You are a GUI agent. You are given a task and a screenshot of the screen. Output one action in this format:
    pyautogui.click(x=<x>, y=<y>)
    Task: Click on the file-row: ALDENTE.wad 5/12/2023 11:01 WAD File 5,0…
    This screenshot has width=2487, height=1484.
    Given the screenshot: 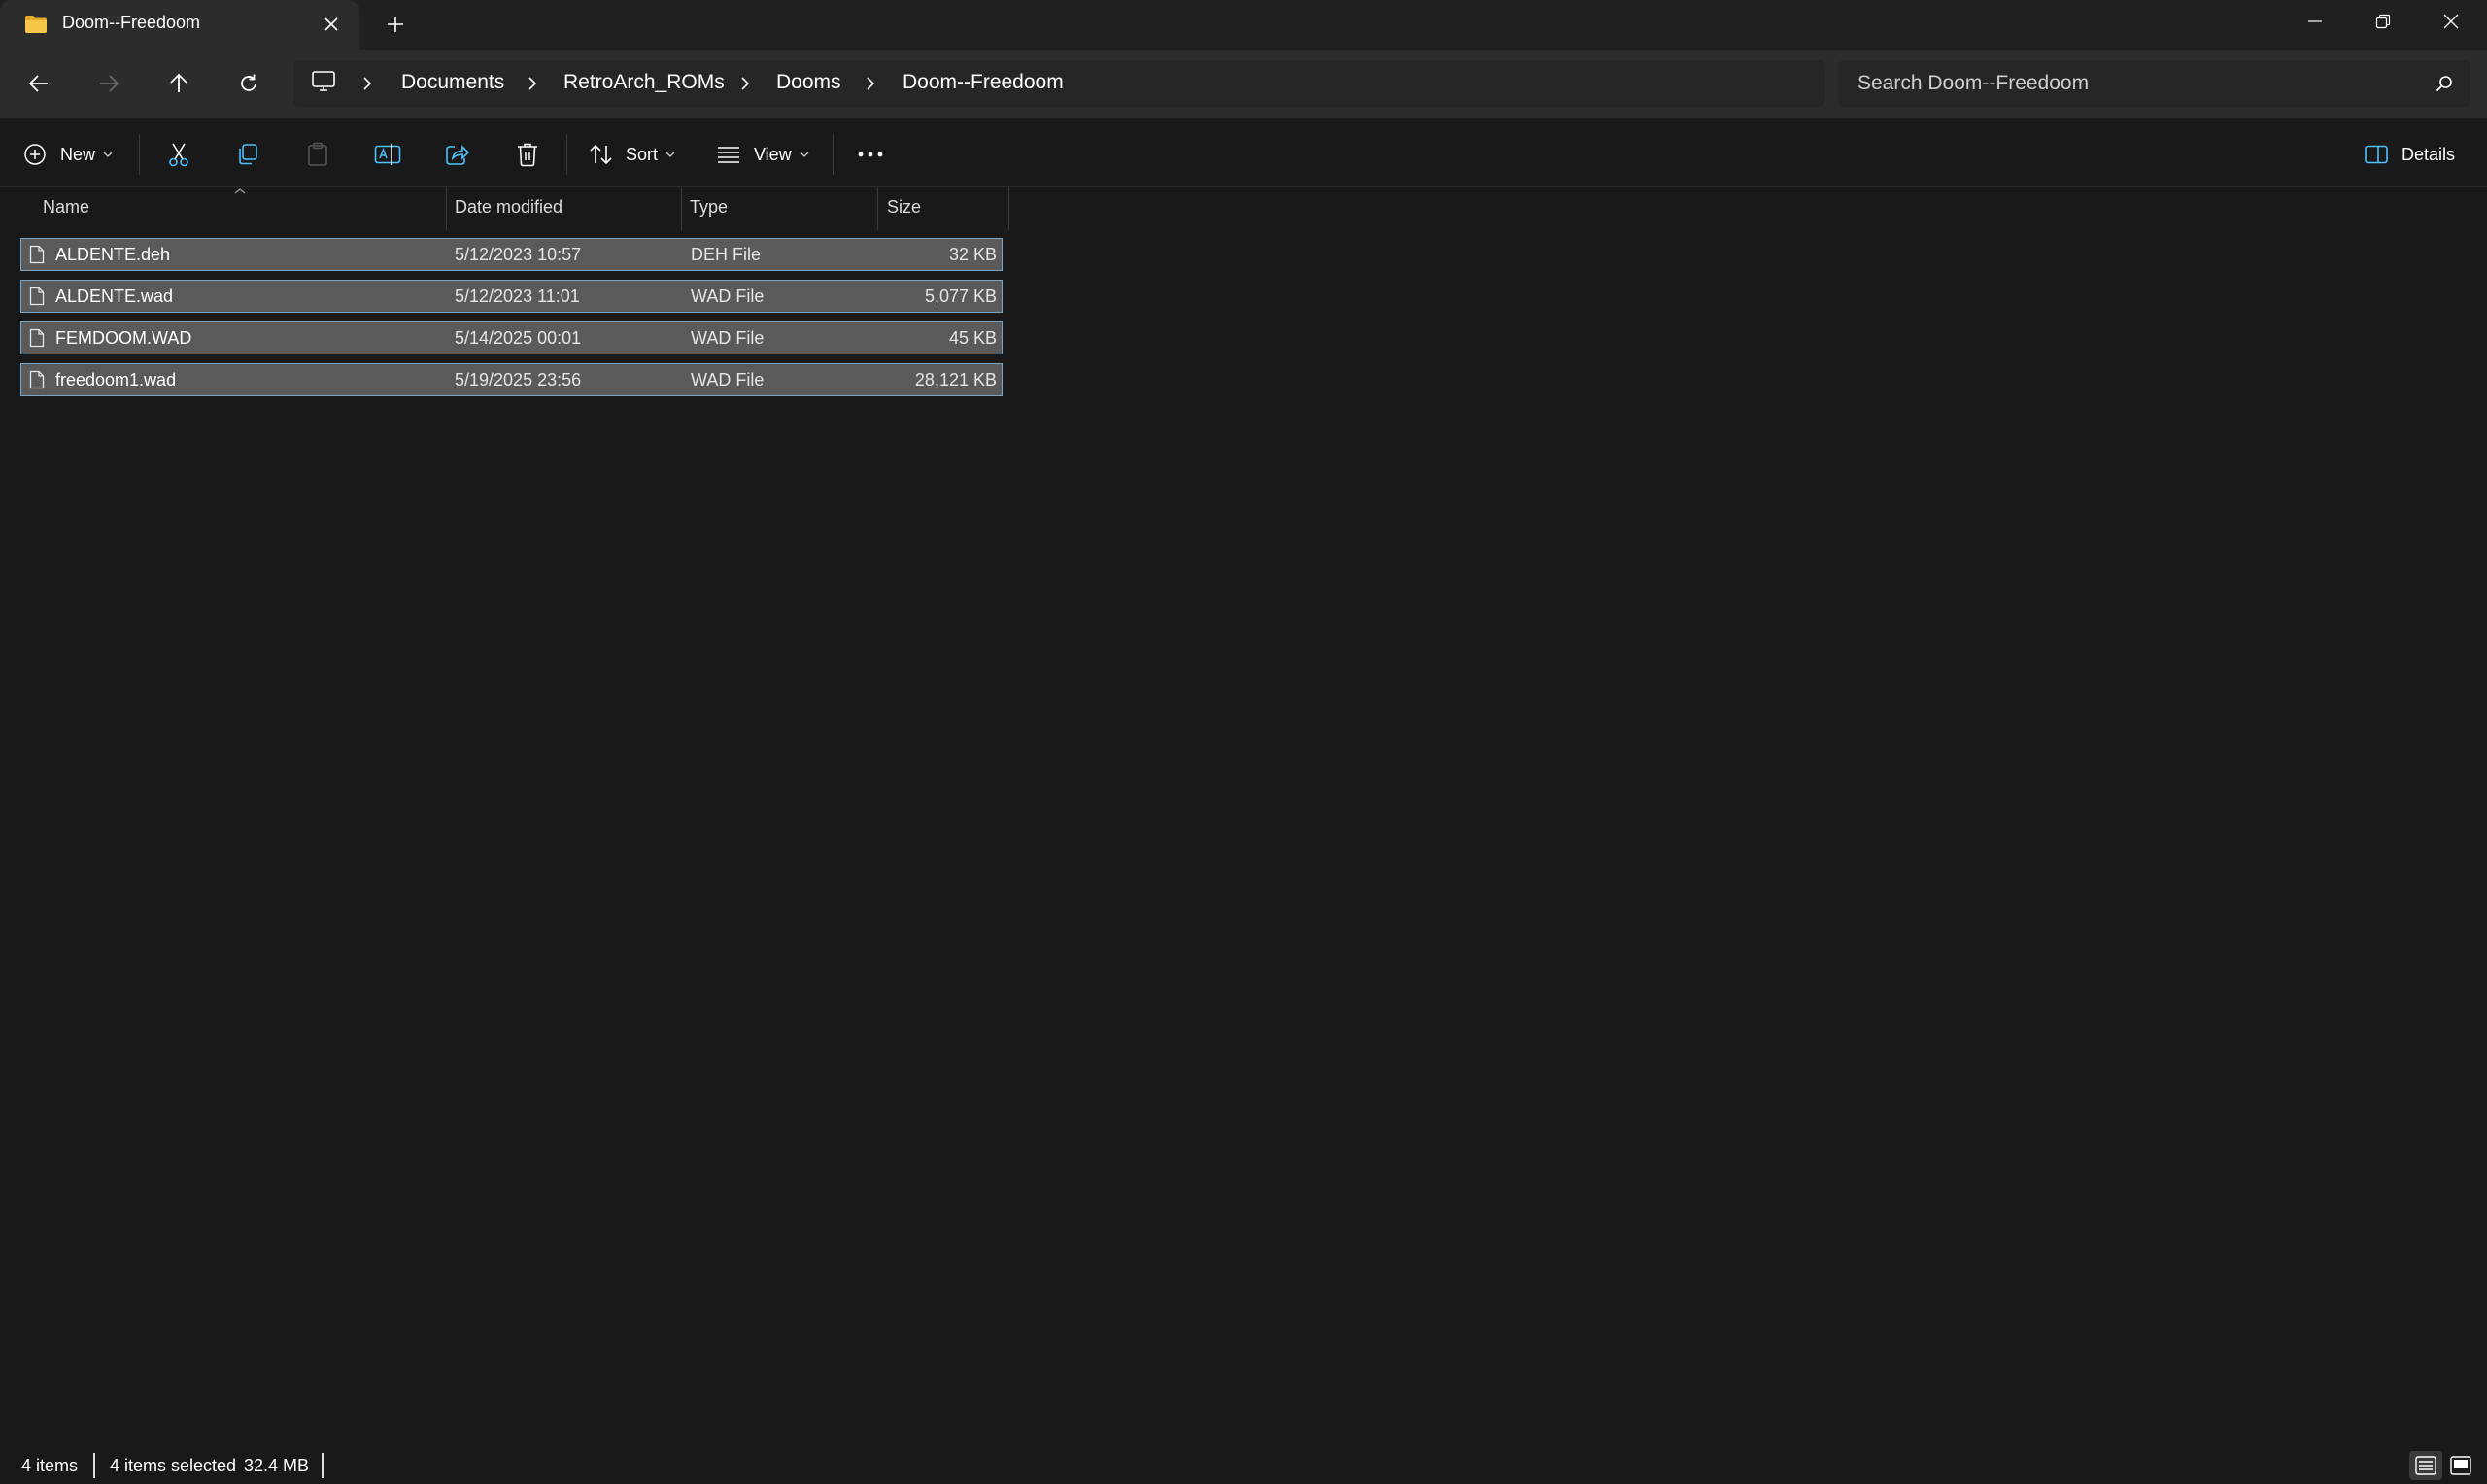 What is the action you would take?
    pyautogui.click(x=511, y=296)
    